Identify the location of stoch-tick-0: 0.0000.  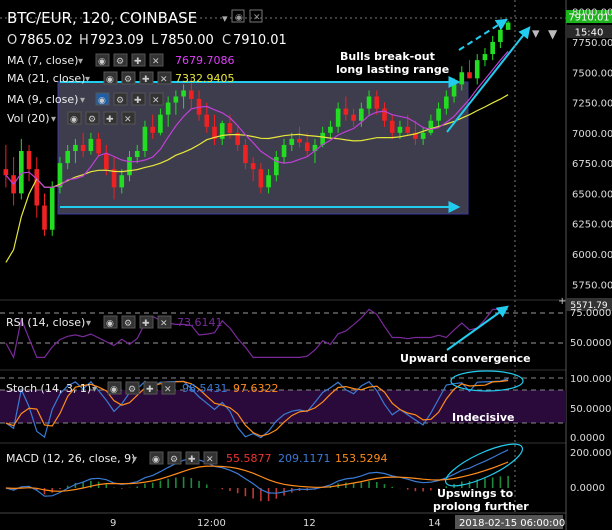
(587, 438).